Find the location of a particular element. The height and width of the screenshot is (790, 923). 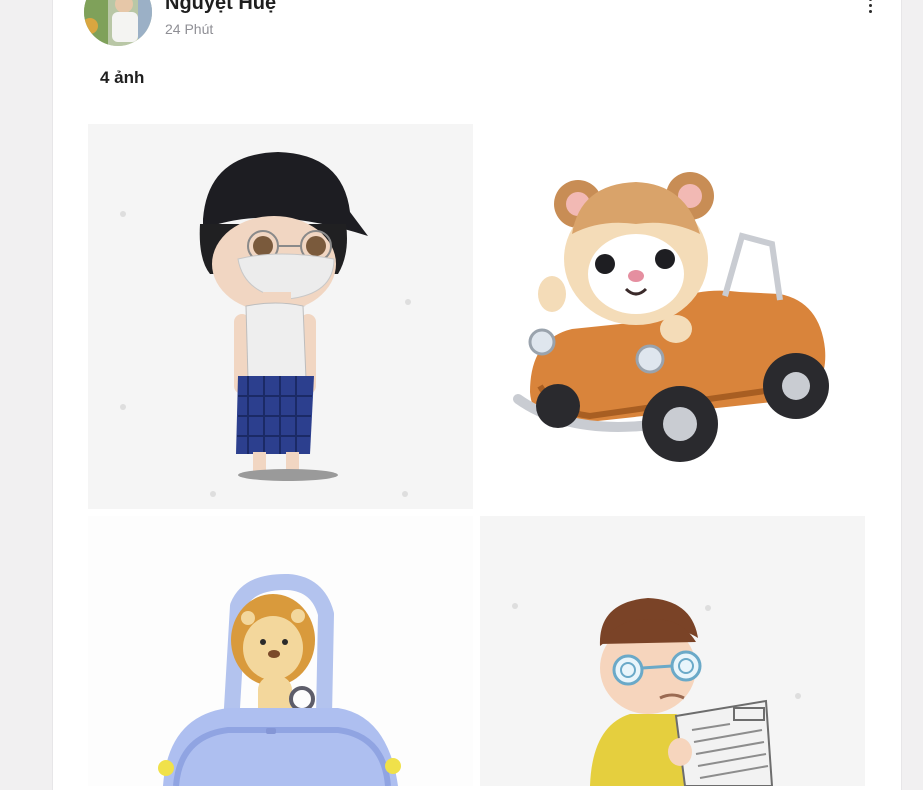

boy-cartoon-image is located at coordinates (265, 324).